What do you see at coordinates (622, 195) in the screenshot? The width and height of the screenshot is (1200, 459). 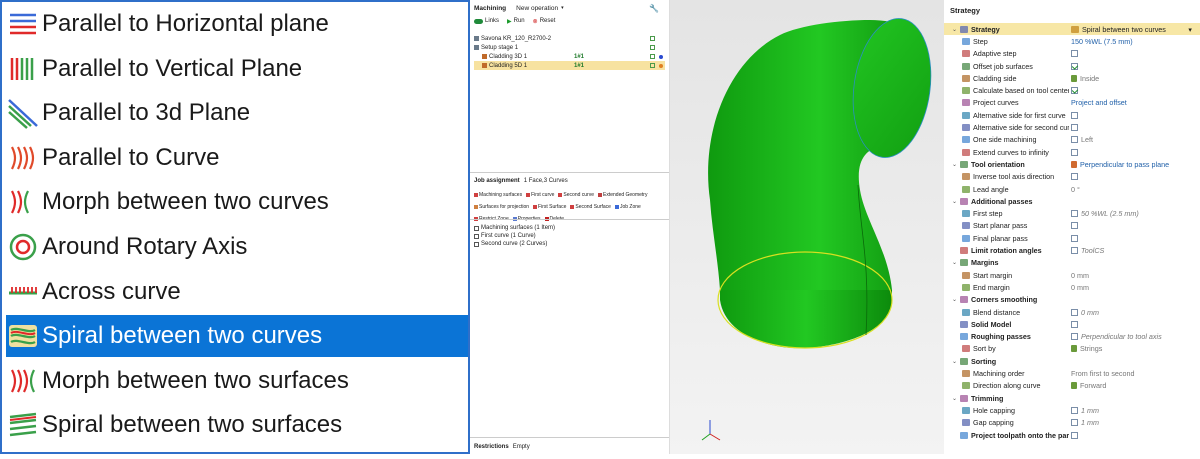 I see `job-button: Extended Geometry` at bounding box center [622, 195].